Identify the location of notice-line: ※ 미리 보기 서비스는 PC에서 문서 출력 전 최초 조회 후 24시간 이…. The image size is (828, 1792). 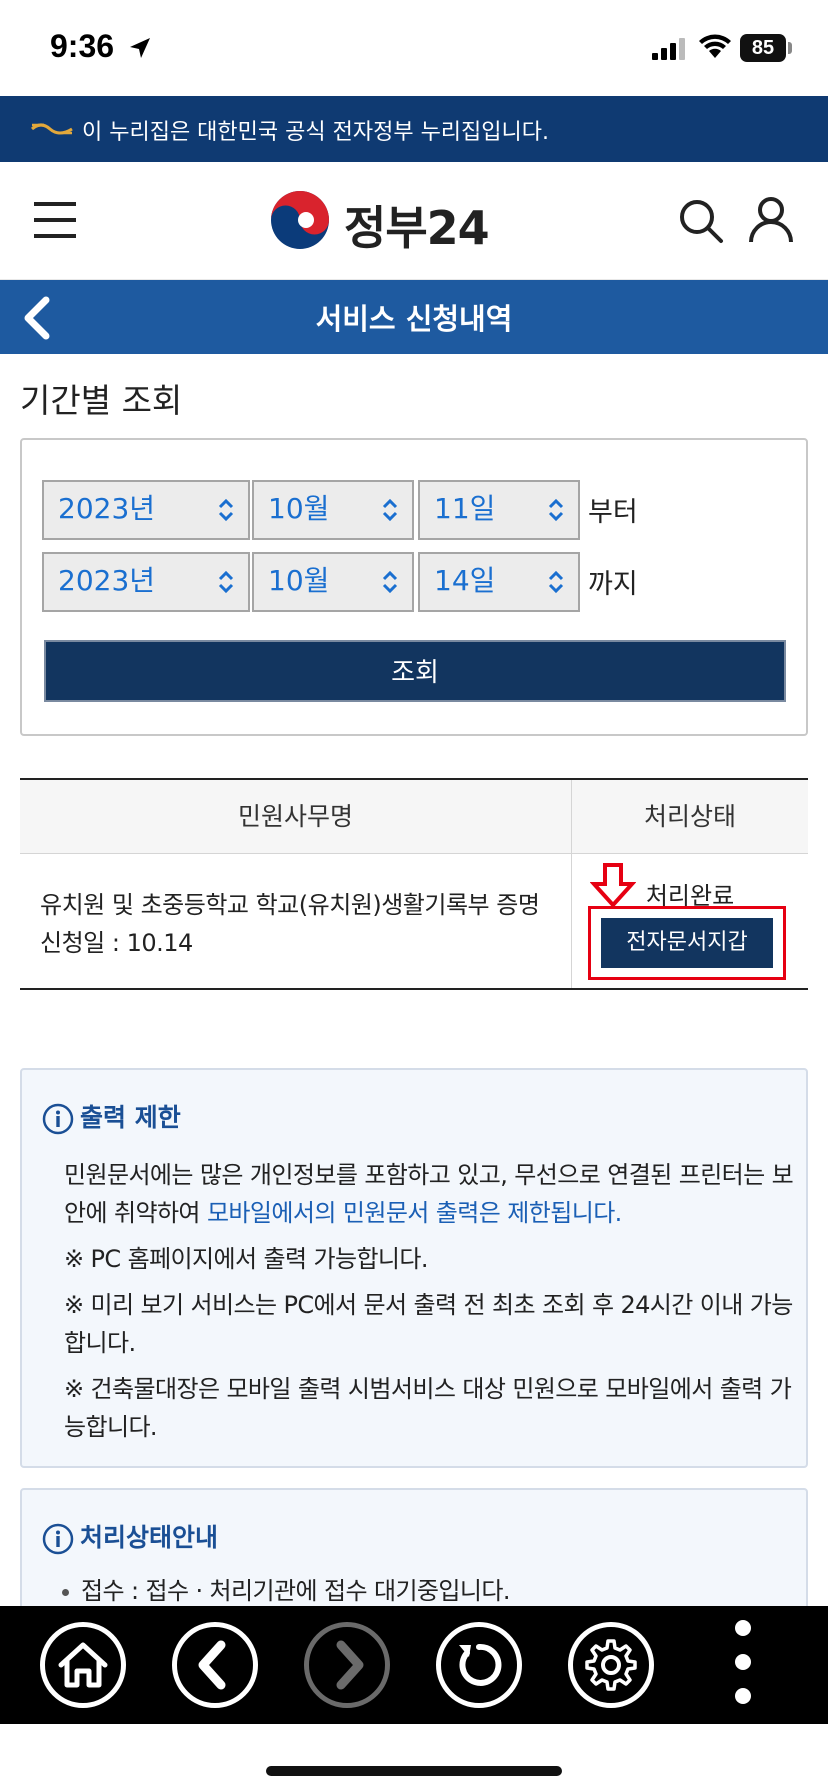
(428, 1324).